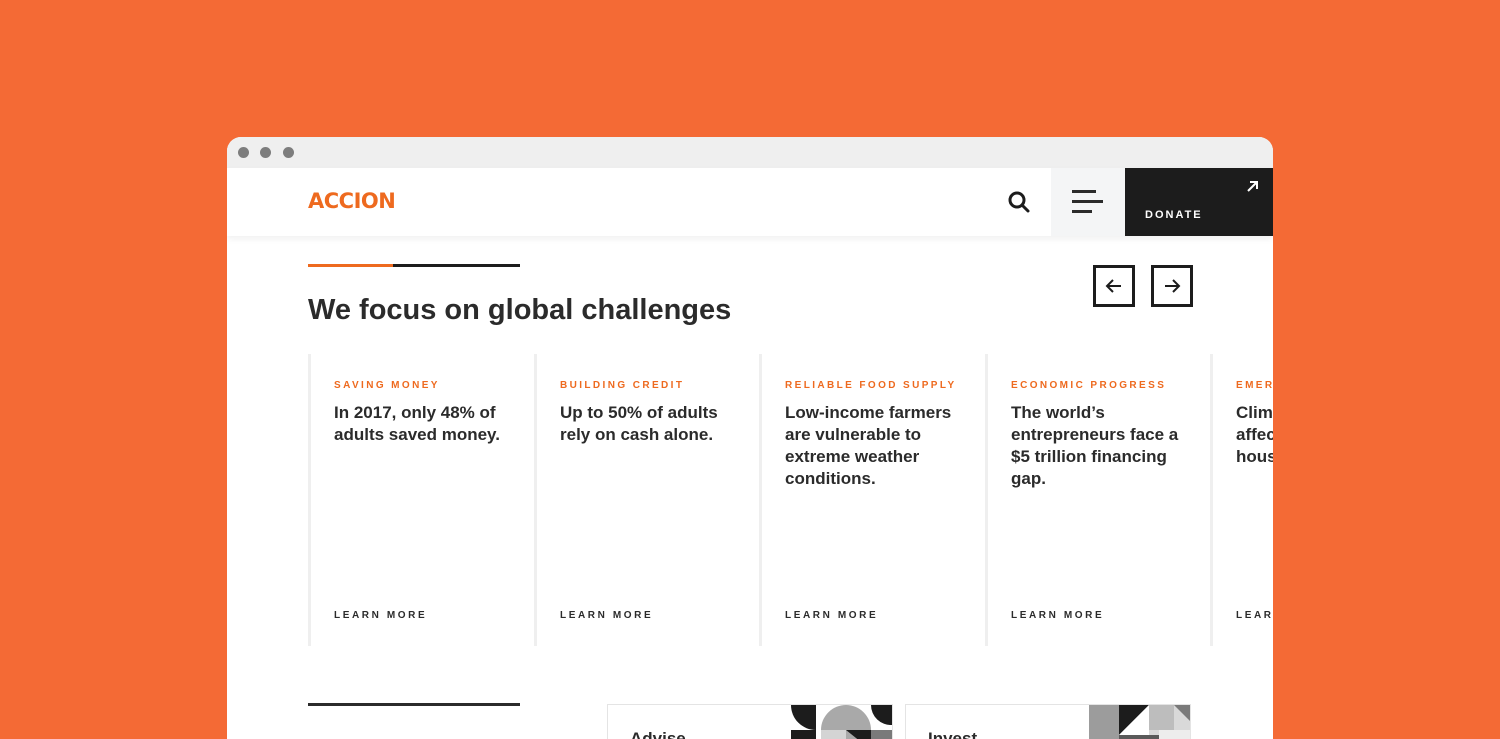 The height and width of the screenshot is (739, 1500). Describe the element at coordinates (1089, 385) in the screenshot. I see `card-category: ECONOMIC PROGRESS` at that location.